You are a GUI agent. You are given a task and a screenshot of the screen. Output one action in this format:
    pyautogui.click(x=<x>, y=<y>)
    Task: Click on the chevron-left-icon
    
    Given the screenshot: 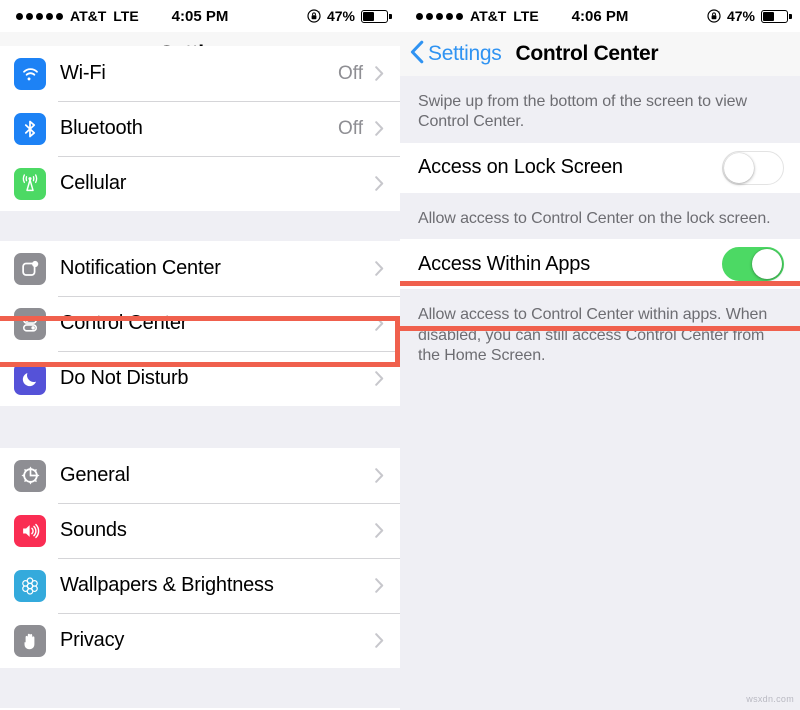 What is the action you would take?
    pyautogui.click(x=417, y=54)
    